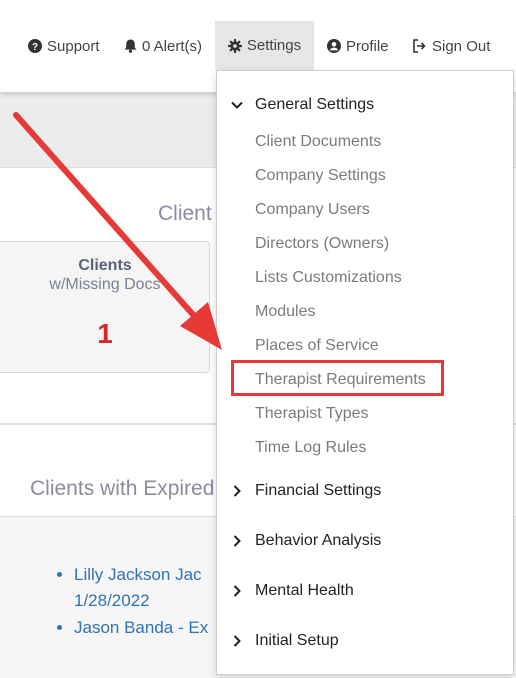 Image resolution: width=516 pixels, height=678 pixels. I want to click on nav-support: ? Support, so click(64, 46).